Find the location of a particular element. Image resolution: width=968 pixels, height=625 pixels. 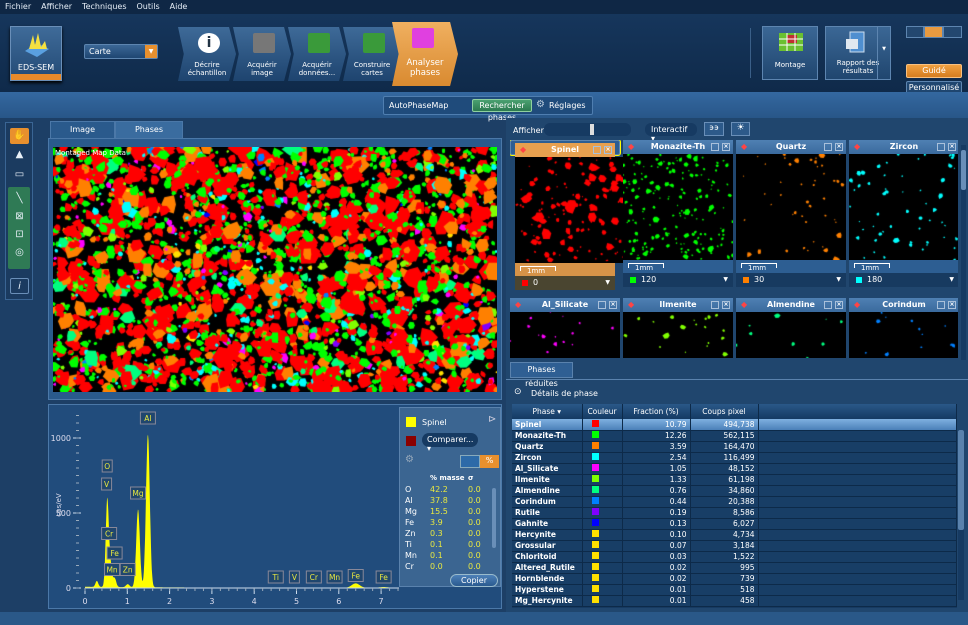

phase-tile-al_silicate: ◆Al_Silicate×1mm▼ is located at coordinates (565, 328).